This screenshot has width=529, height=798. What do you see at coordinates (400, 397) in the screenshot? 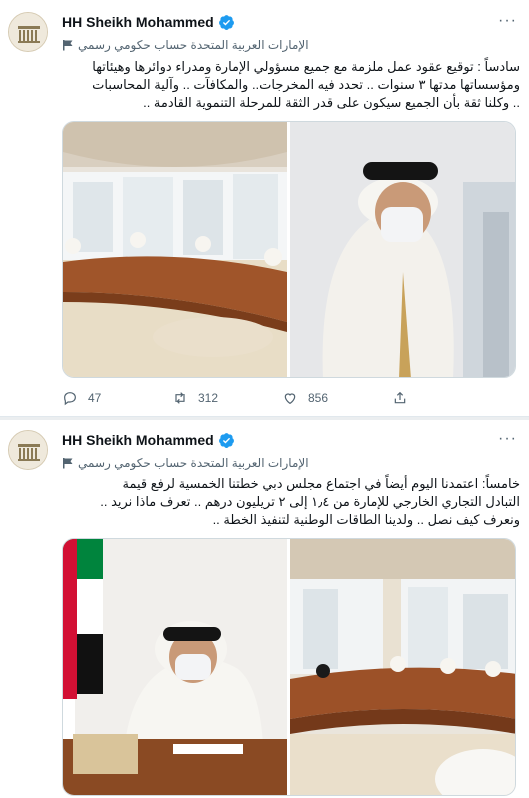
I see `share-icon` at bounding box center [400, 397].